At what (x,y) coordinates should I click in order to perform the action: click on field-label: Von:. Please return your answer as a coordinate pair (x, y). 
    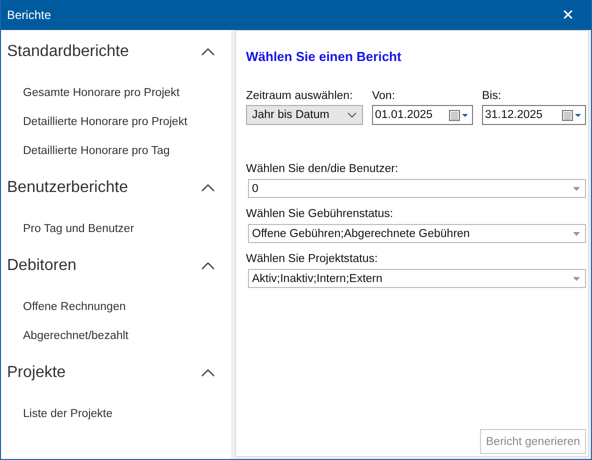
    Looking at the image, I should click on (384, 96).